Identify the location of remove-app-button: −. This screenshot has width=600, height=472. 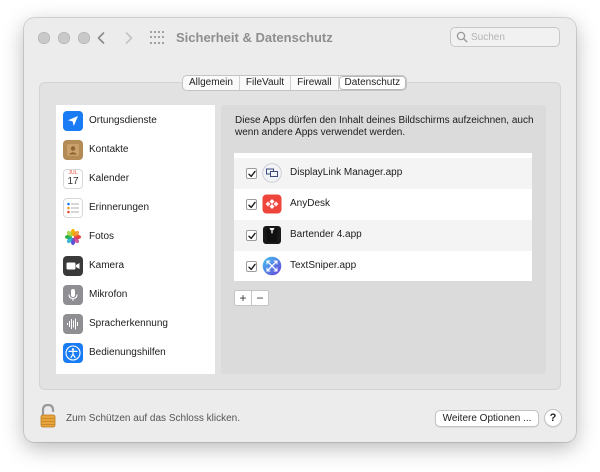
(259, 298).